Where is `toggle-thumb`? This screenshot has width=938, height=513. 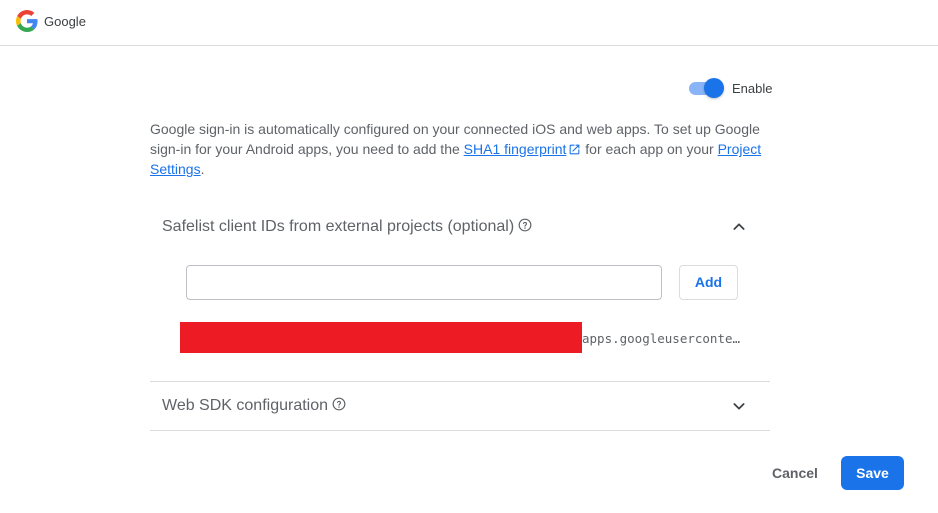
toggle-thumb is located at coordinates (714, 88).